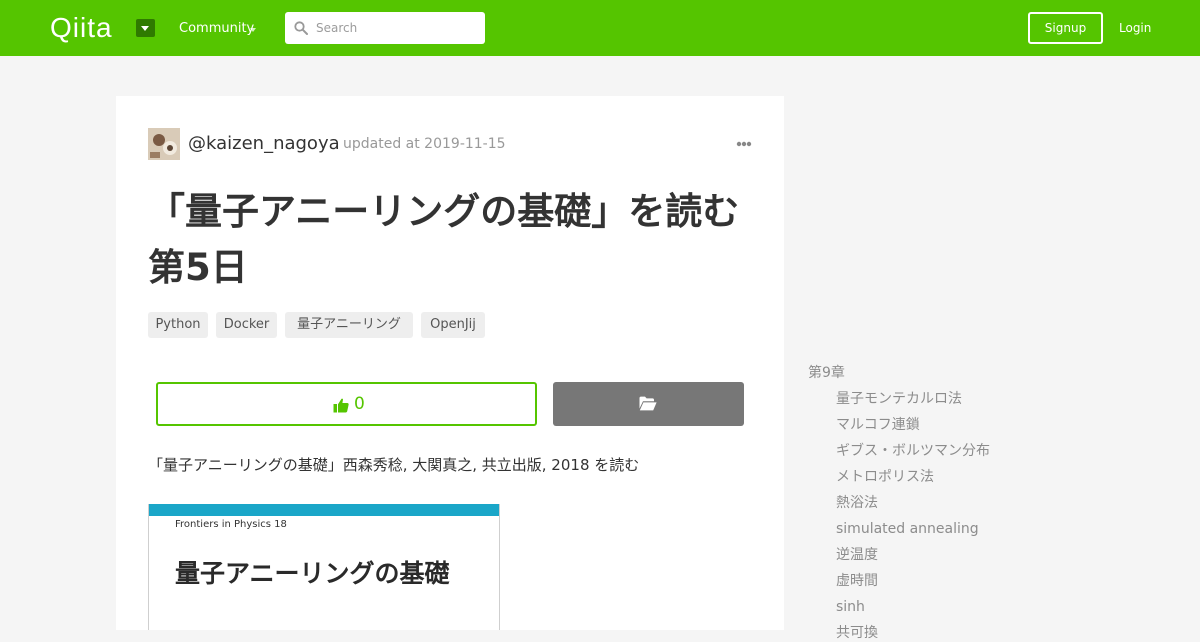 The width and height of the screenshot is (1200, 642). Describe the element at coordinates (81, 28) in the screenshot. I see `qiita-logo: Qiita` at that location.